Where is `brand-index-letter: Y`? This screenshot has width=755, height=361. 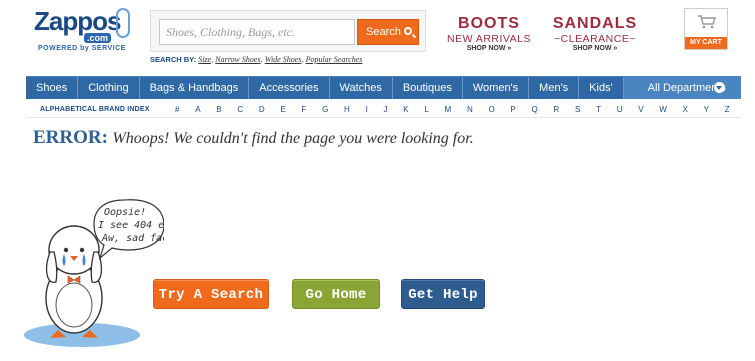
brand-index-letter: Y is located at coordinates (706, 109).